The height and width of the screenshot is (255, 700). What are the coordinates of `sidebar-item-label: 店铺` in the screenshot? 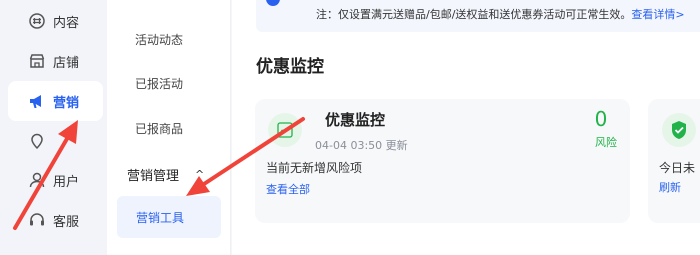 It's located at (66, 63).